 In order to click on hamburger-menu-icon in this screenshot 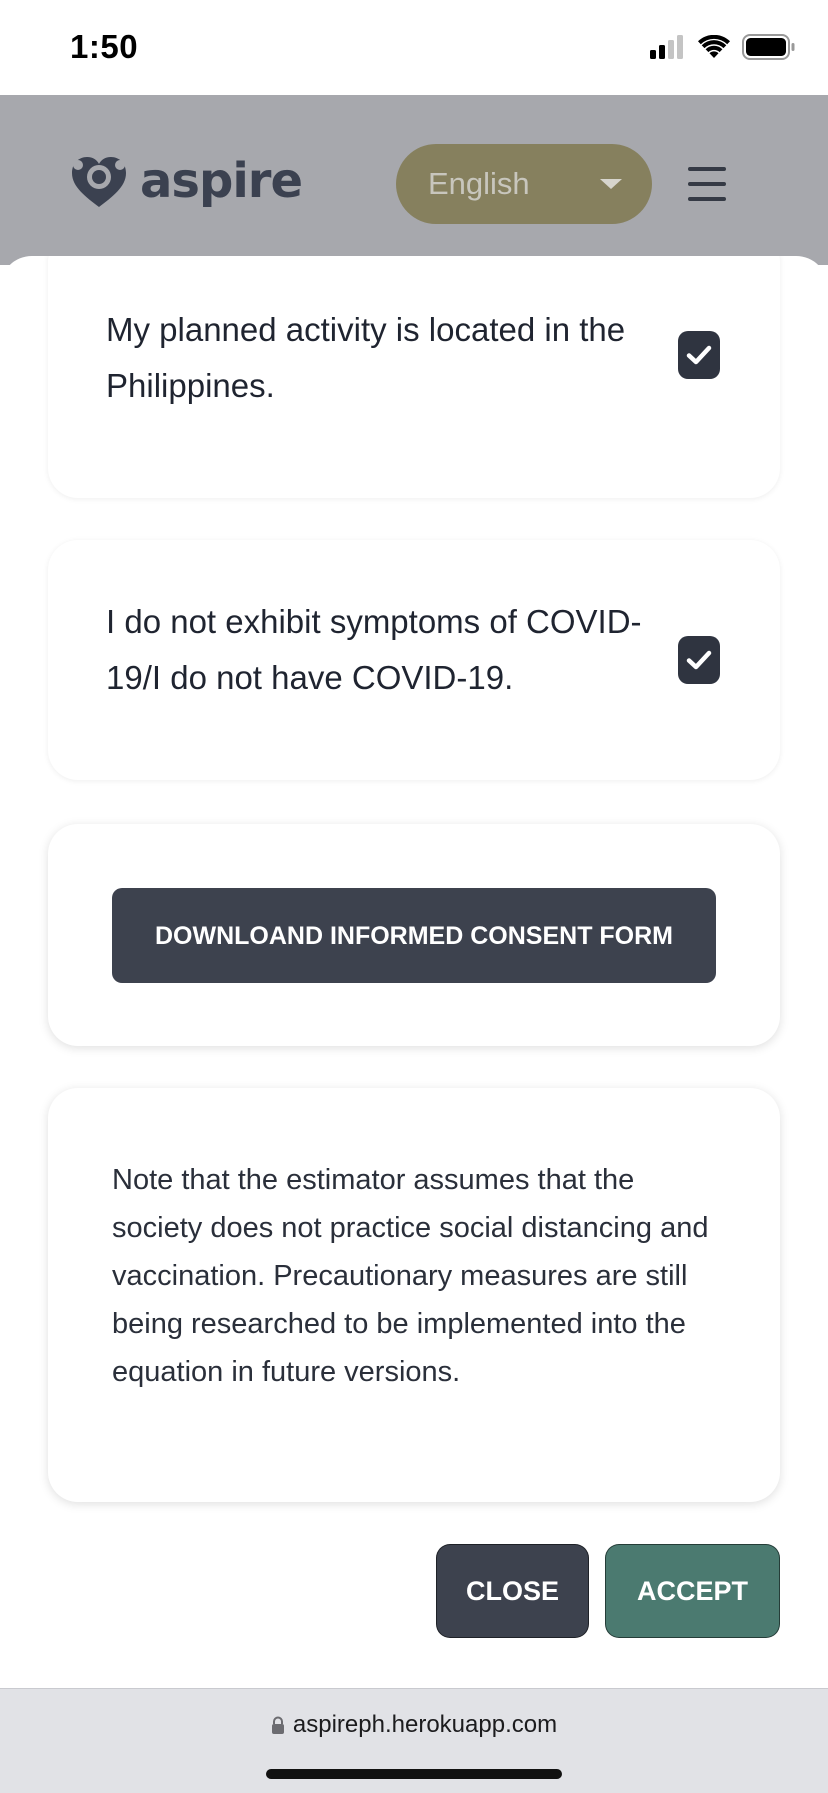, I will do `click(708, 184)`.